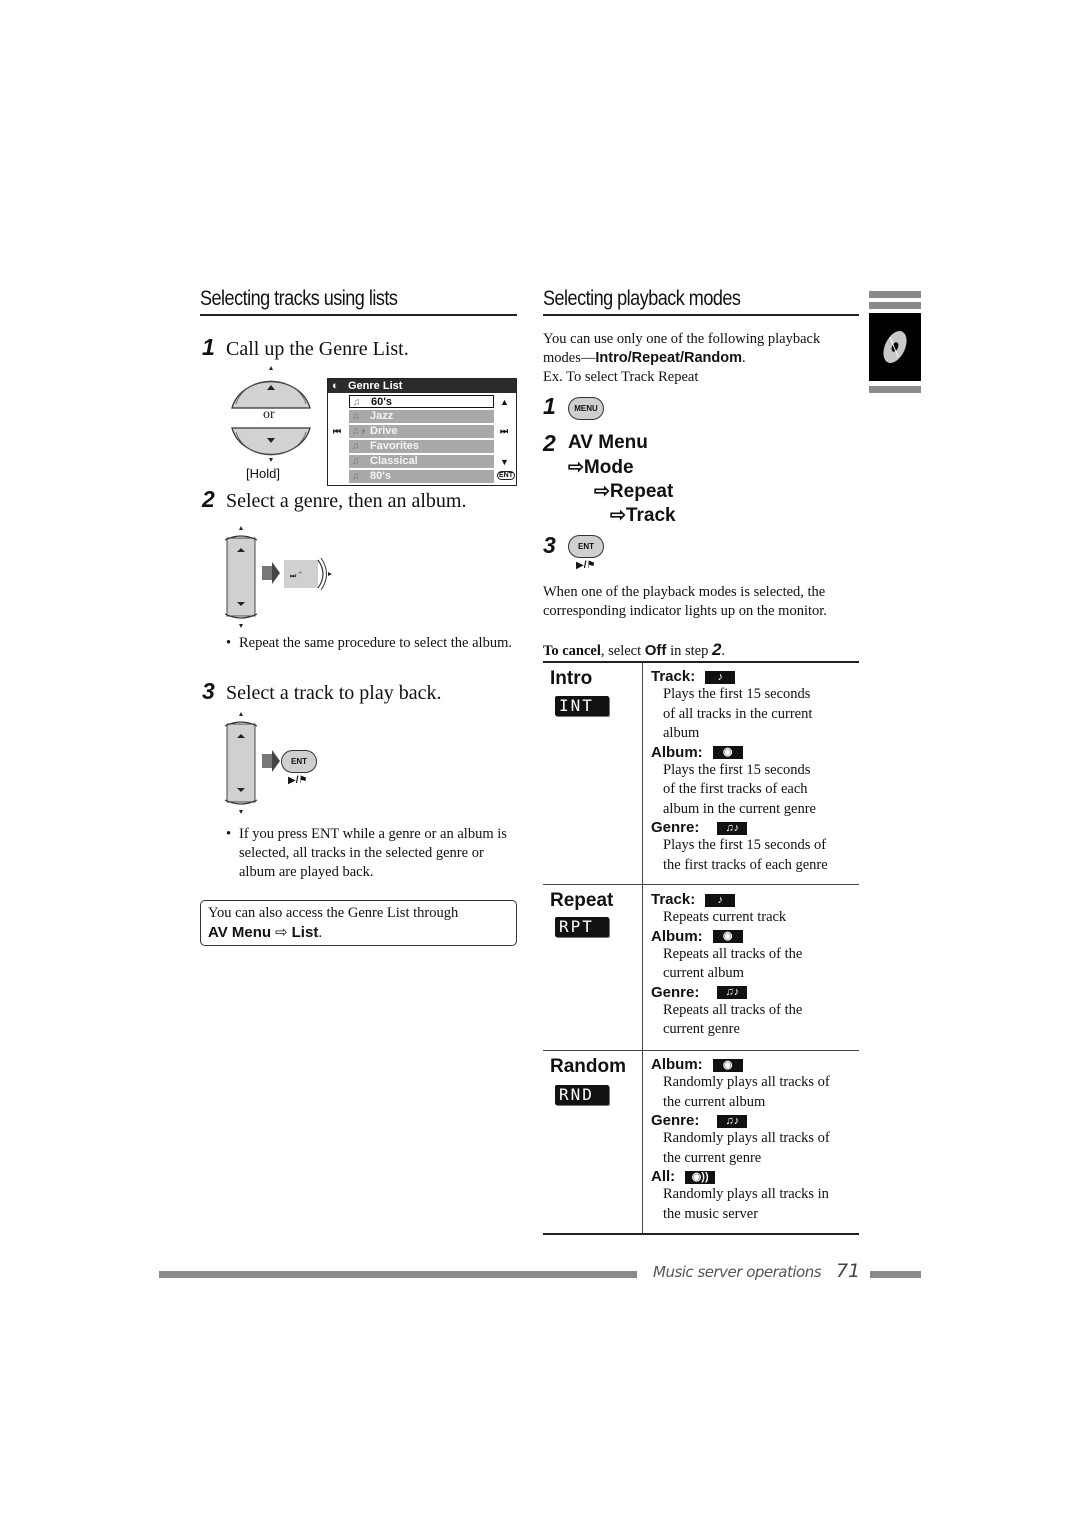  What do you see at coordinates (643, 515) in the screenshot?
I see `path-track: ⇨Track` at bounding box center [643, 515].